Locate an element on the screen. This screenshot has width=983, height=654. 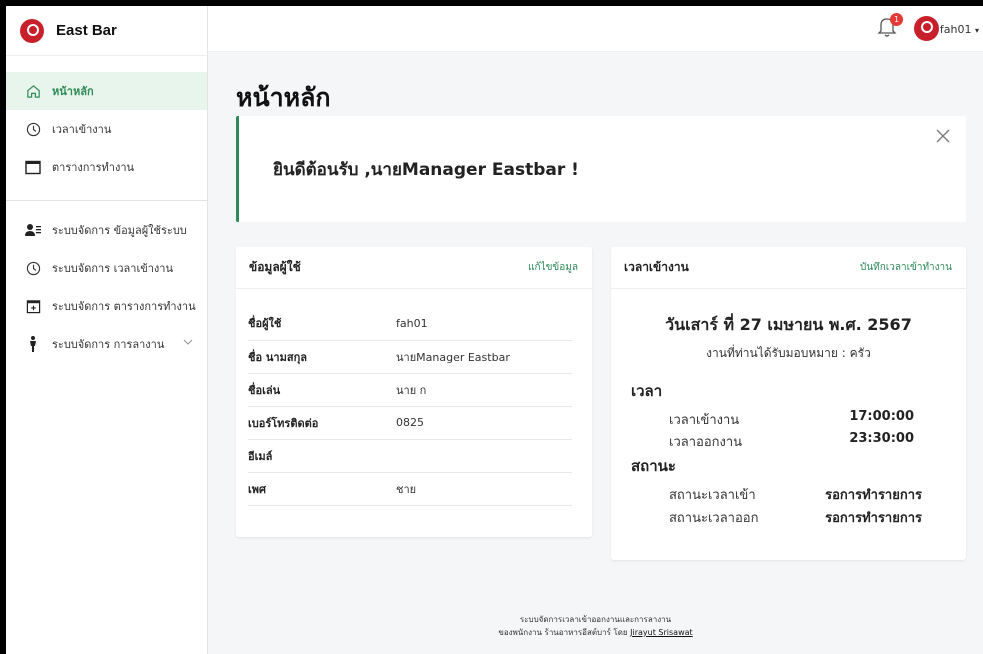
status-in-value: รอการทำรายการ is located at coordinates (873, 495).